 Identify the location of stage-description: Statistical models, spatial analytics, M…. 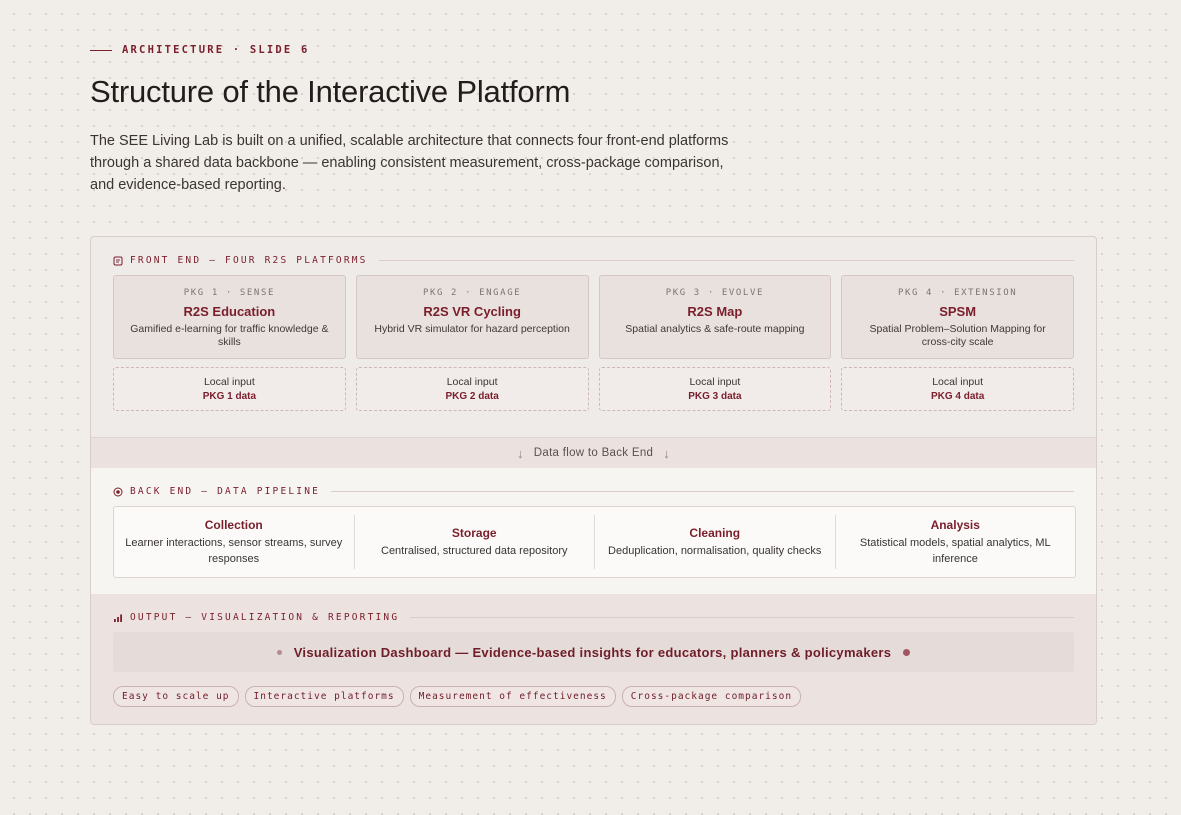
(955, 550).